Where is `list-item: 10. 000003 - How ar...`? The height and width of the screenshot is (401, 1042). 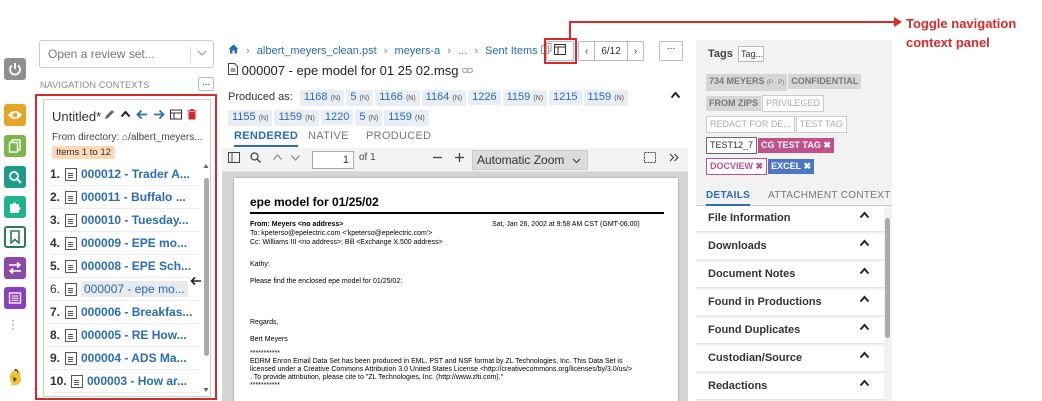 list-item: 10. 000003 - How ar... is located at coordinates (125, 381).